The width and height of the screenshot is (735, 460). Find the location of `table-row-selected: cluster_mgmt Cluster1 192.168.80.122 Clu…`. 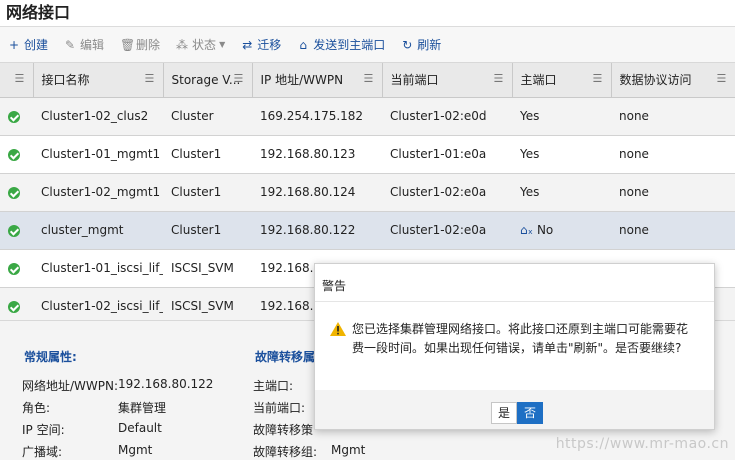

table-row-selected: cluster_mgmt Cluster1 192.168.80.122 Clu… is located at coordinates (367, 230).